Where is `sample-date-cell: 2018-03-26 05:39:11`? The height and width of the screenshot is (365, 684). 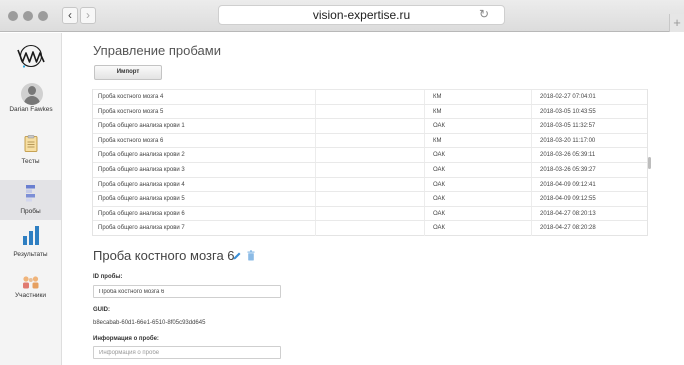
sample-date-cell: 2018-03-26 05:39:11 is located at coordinates (568, 155).